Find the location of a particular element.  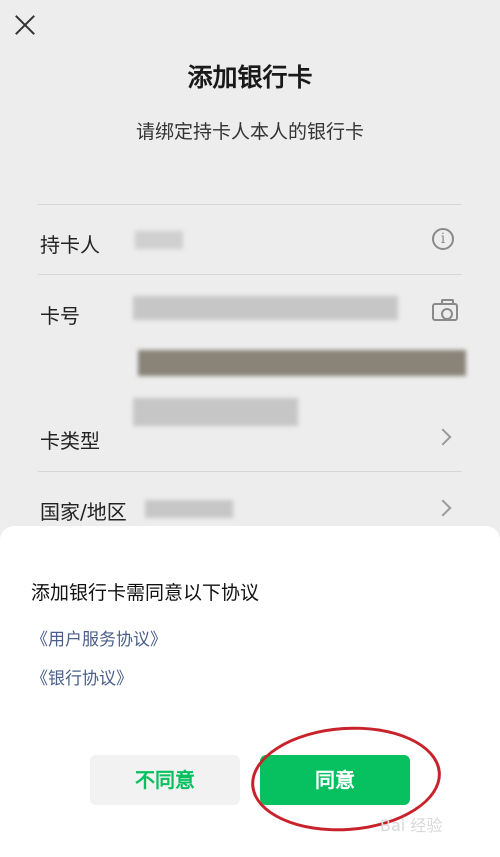

dialog-title: 添加银行卡需同意以下协议 is located at coordinates (145, 593).